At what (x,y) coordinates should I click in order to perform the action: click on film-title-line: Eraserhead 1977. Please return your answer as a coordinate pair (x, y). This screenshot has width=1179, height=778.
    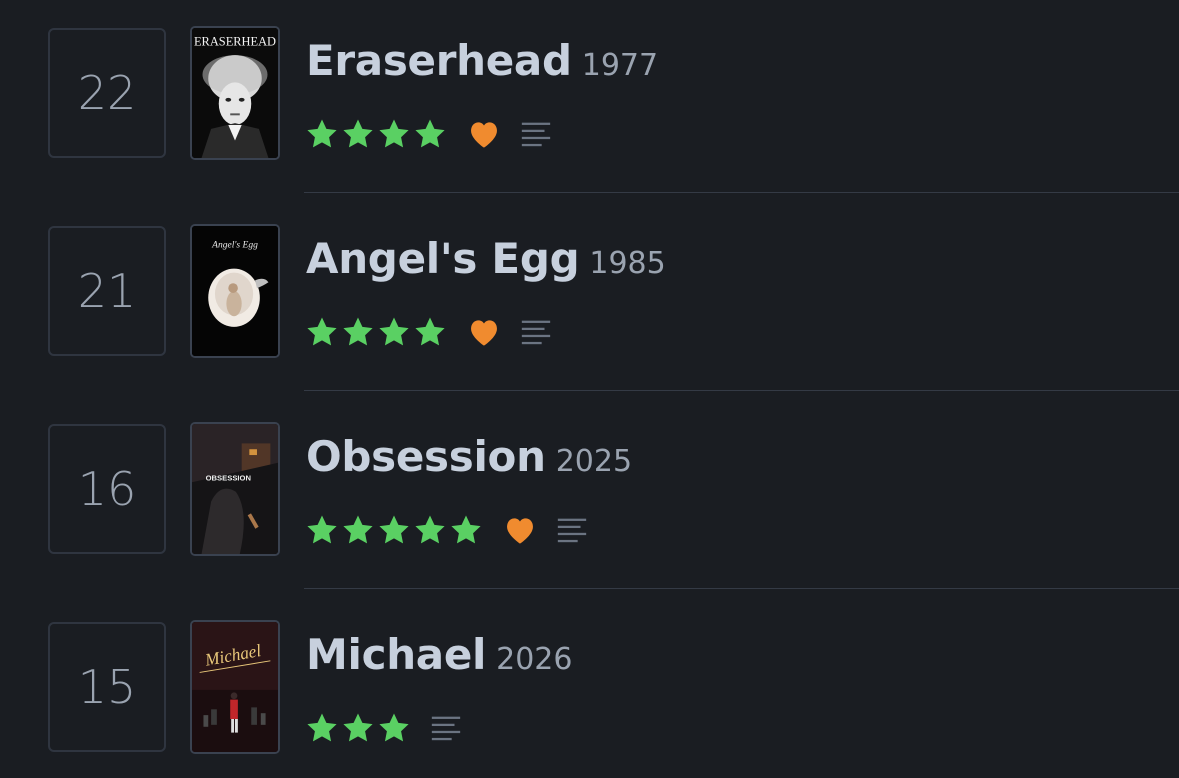
    Looking at the image, I should click on (482, 61).